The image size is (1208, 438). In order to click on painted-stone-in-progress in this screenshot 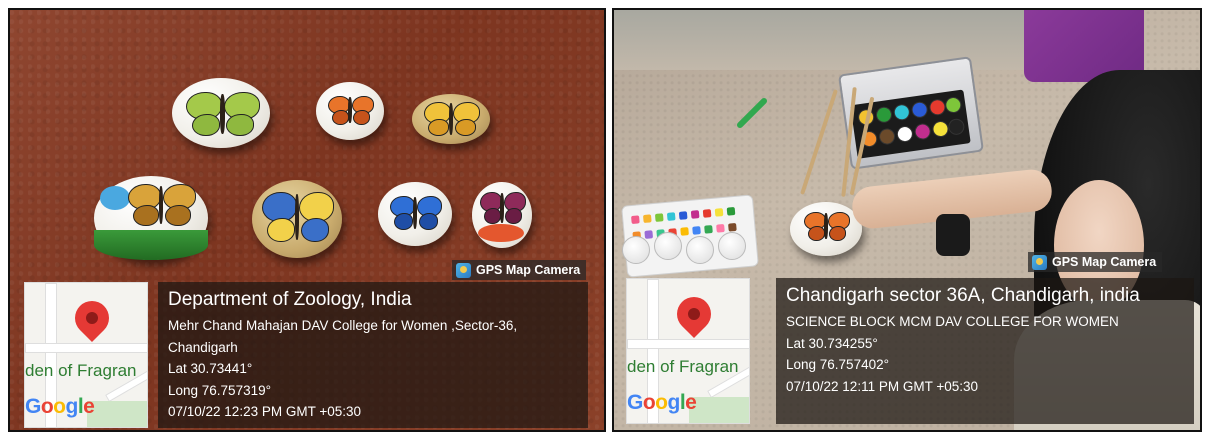, I will do `click(826, 229)`.